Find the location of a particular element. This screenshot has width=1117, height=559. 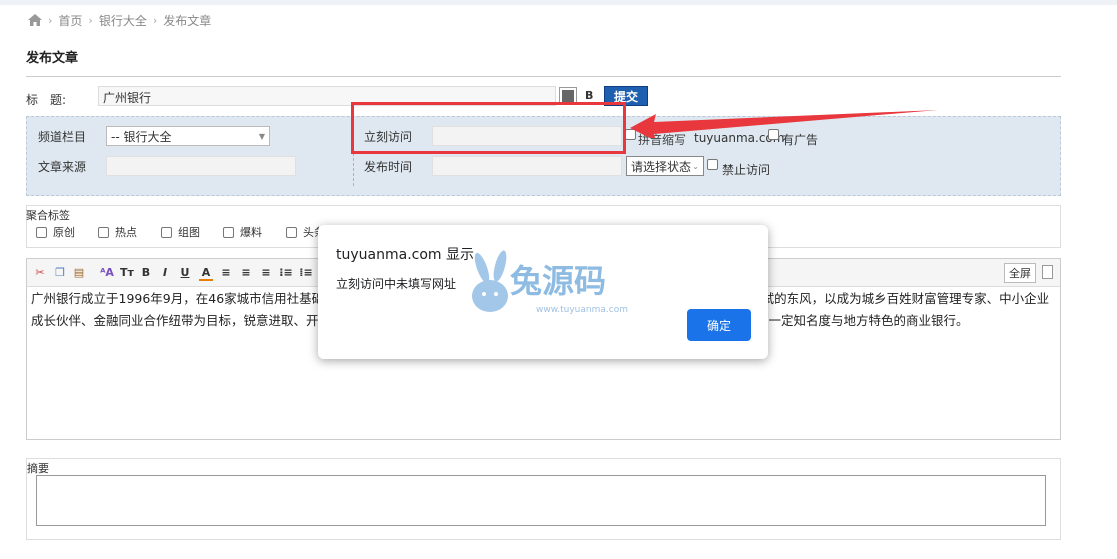

chevron-down-icon: ⌄ is located at coordinates (695, 166).